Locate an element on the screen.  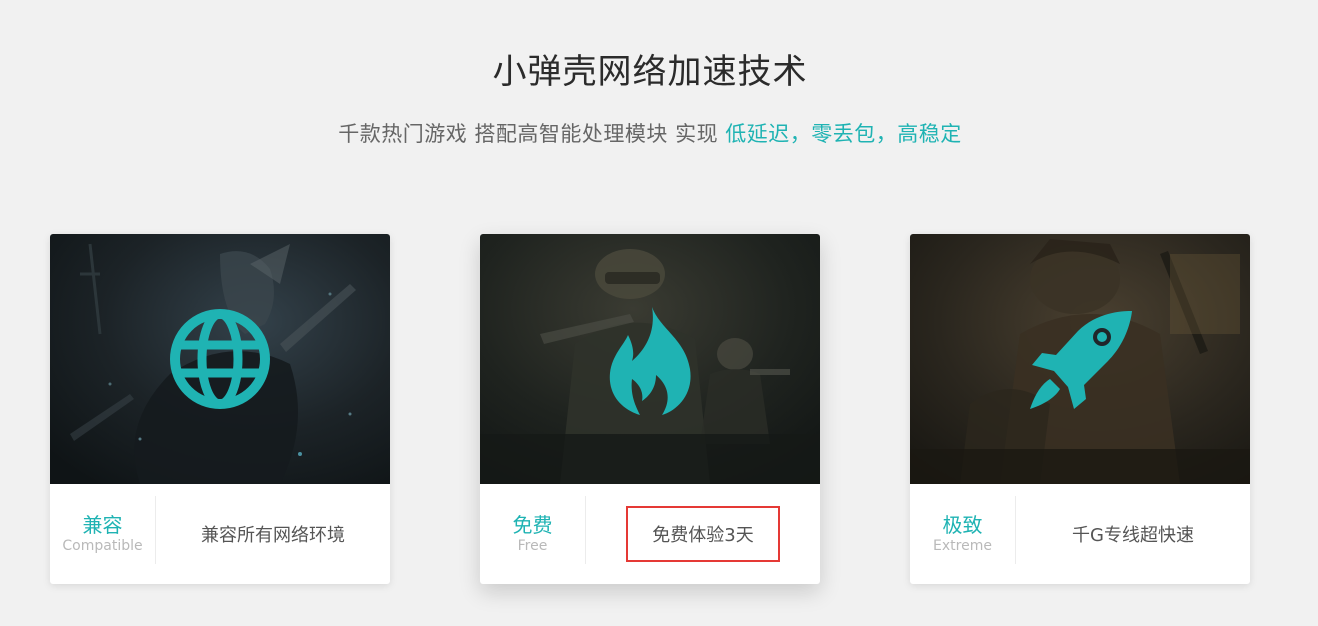
card-tag-en: Compatible is located at coordinates (102, 546).